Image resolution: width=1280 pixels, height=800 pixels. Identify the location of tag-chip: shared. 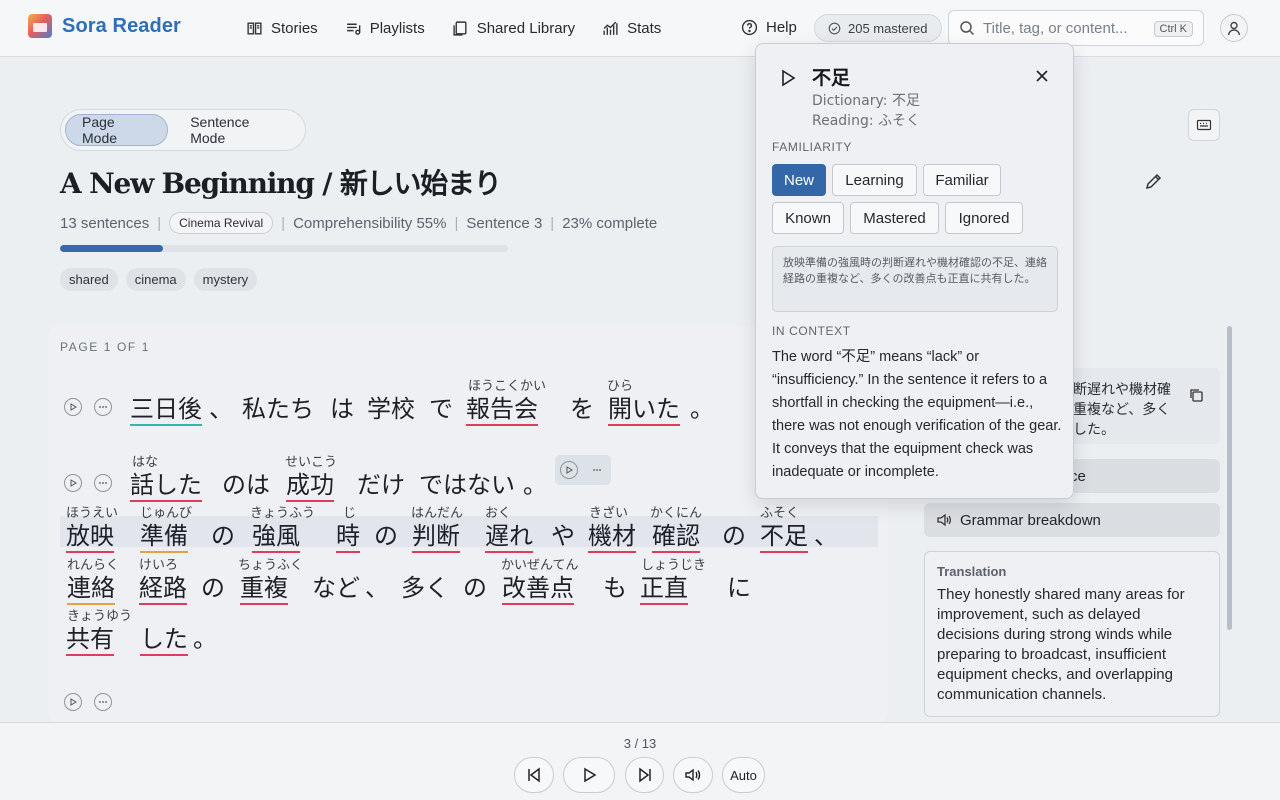
(89, 279).